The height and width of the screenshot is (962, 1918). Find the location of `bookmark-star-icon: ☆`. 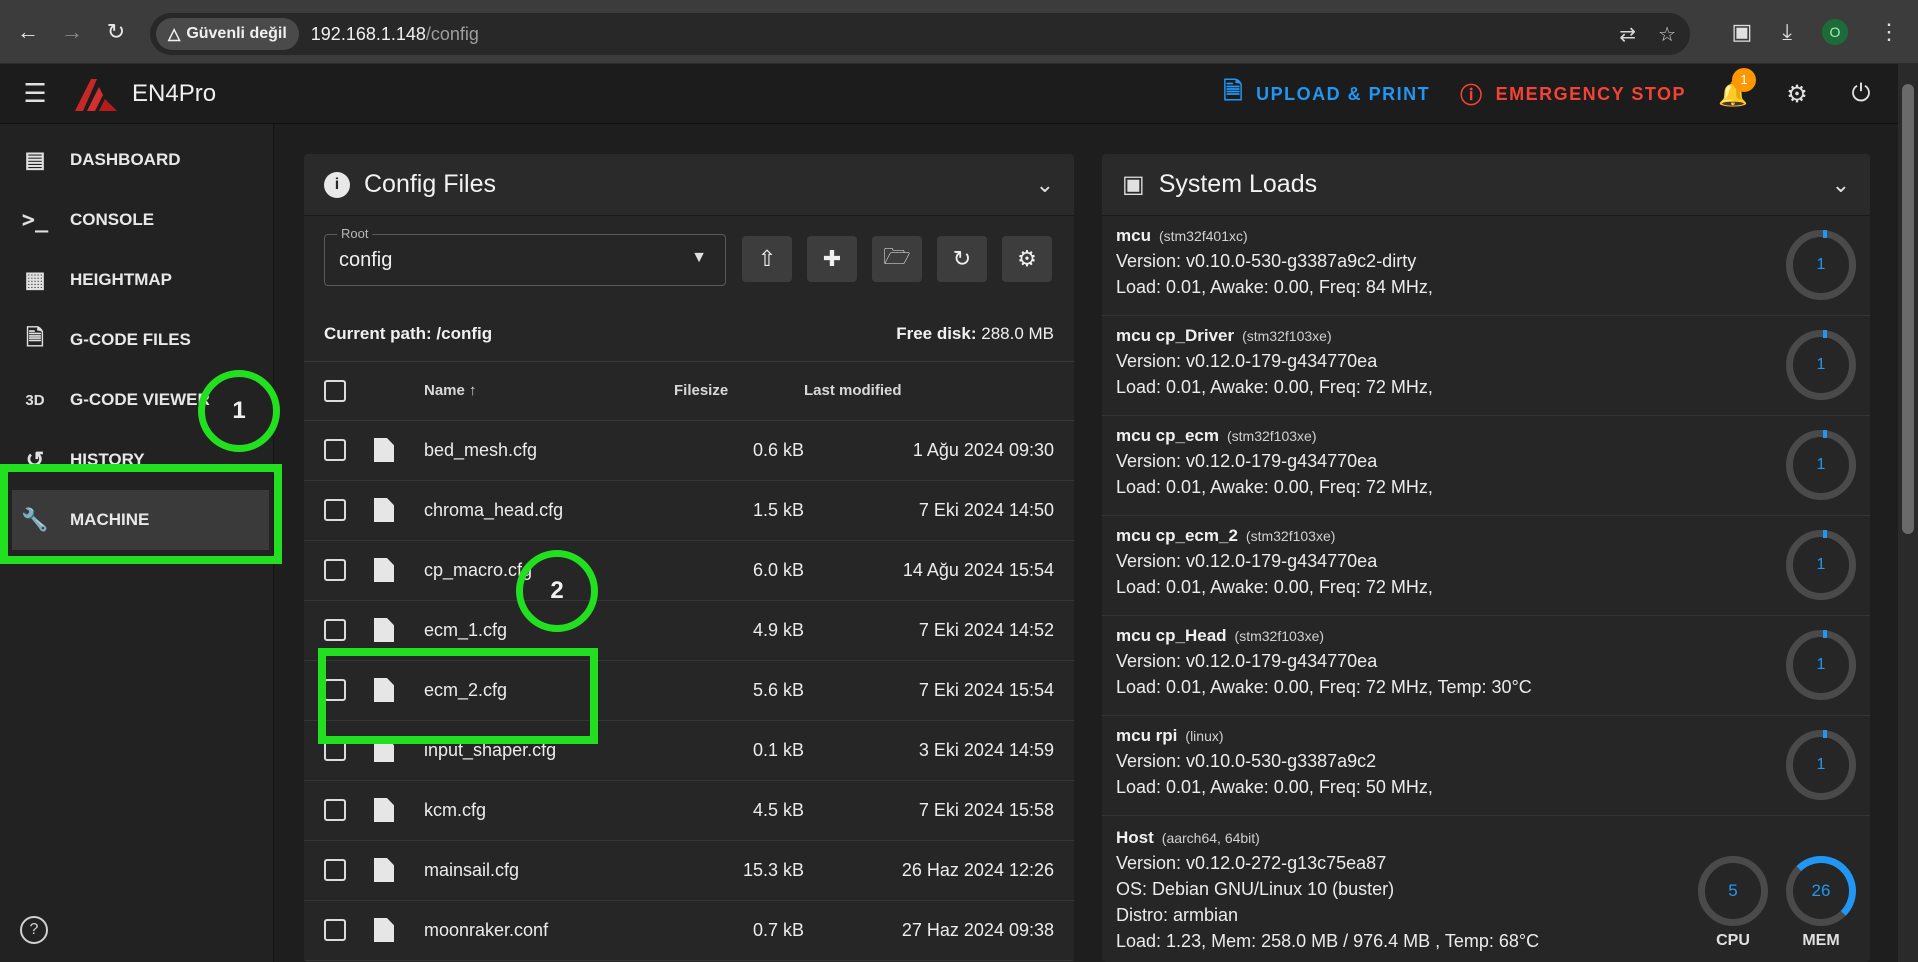

bookmark-star-icon: ☆ is located at coordinates (1667, 34).